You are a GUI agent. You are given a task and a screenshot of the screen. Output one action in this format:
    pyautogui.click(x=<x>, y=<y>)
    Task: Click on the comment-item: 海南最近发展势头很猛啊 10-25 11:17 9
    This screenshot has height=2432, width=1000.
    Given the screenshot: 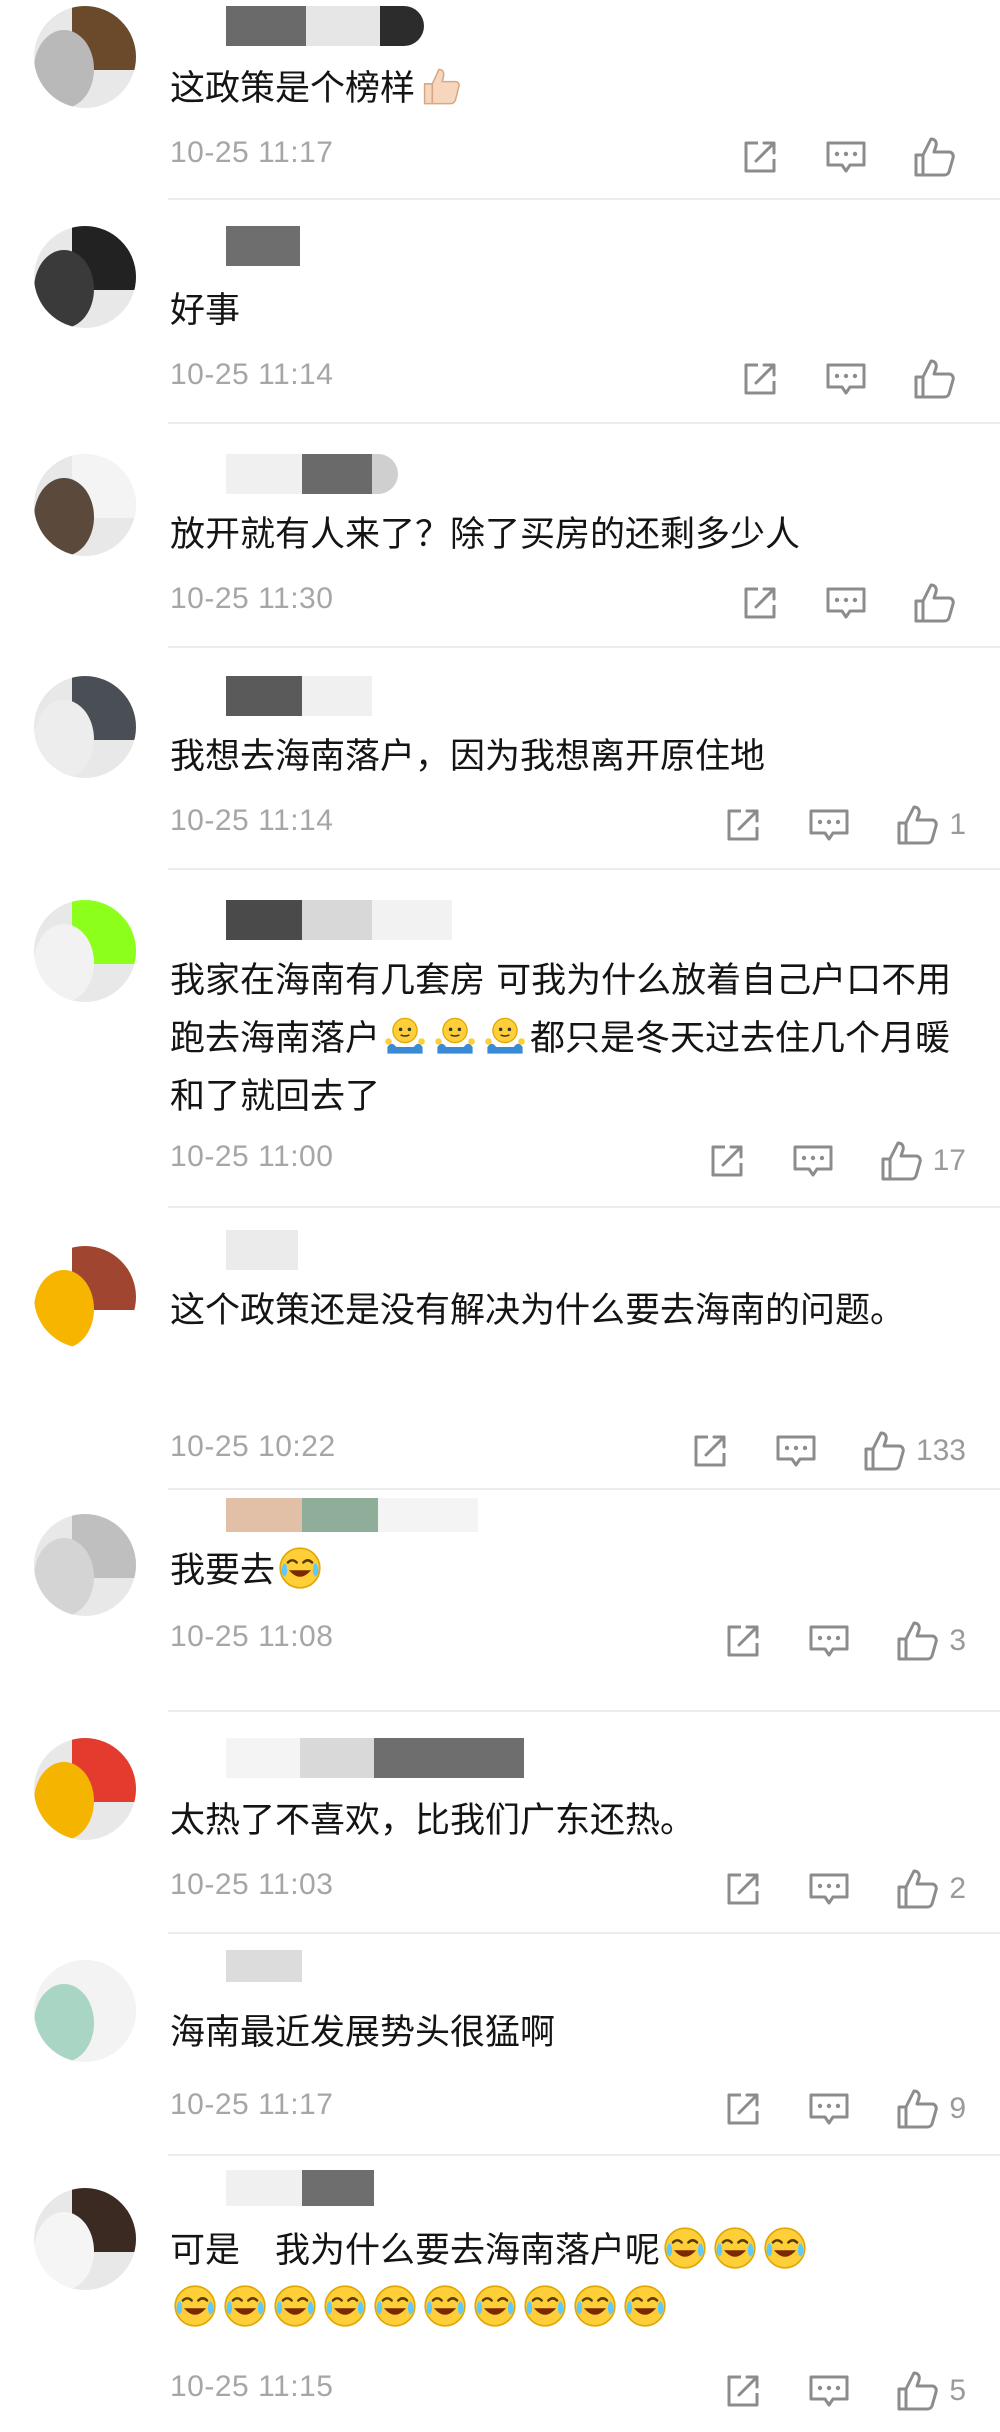 What is the action you would take?
    pyautogui.click(x=500, y=2044)
    